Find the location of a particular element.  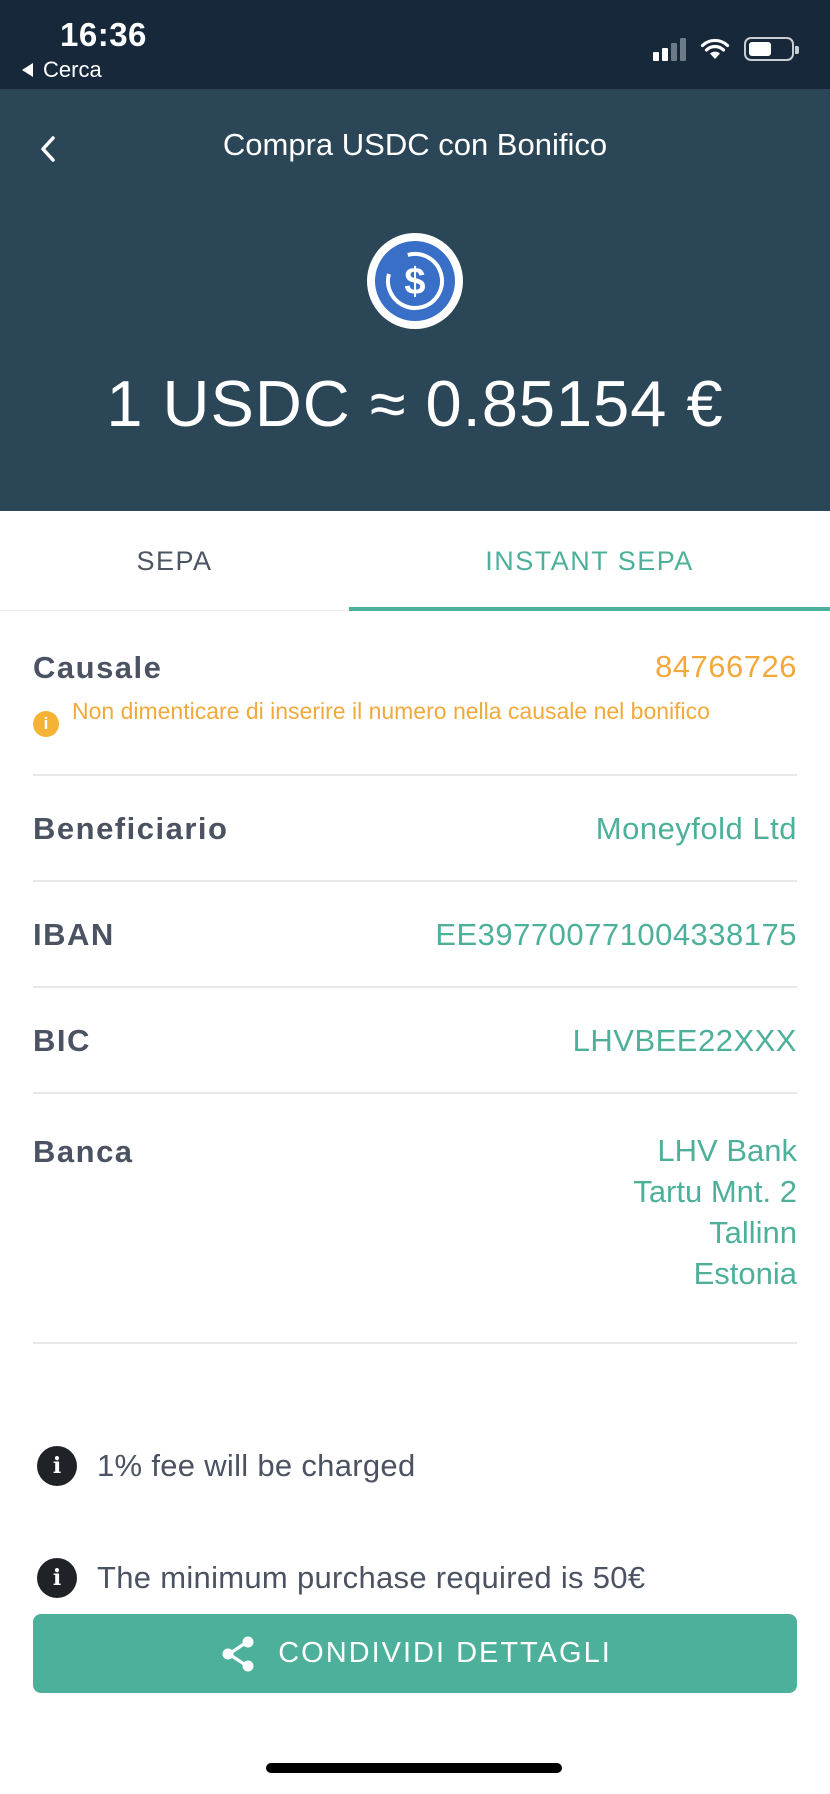

minimum-purchase-text: The minimum purchase required is 50€ is located at coordinates (371, 1577).